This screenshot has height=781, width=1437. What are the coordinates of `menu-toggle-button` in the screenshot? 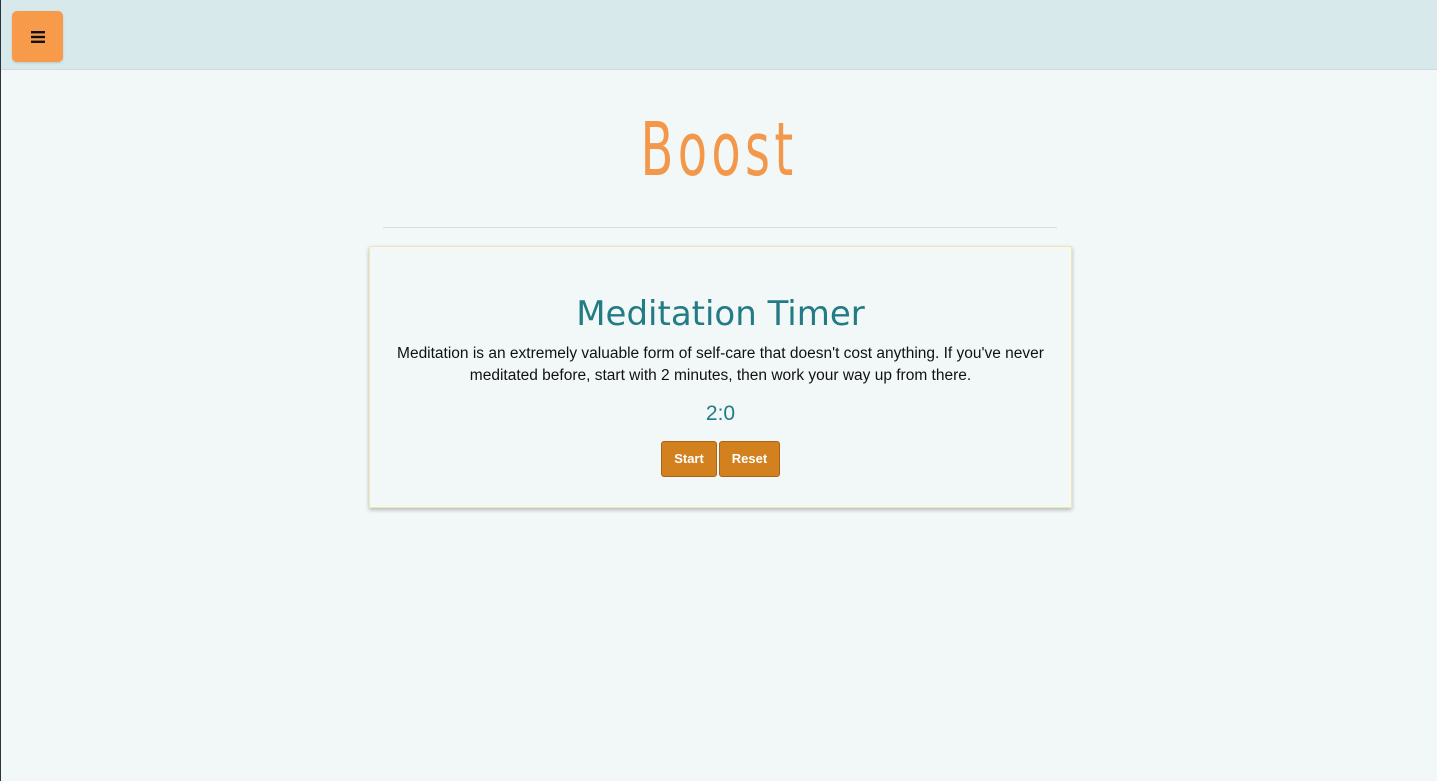 It's located at (37, 36).